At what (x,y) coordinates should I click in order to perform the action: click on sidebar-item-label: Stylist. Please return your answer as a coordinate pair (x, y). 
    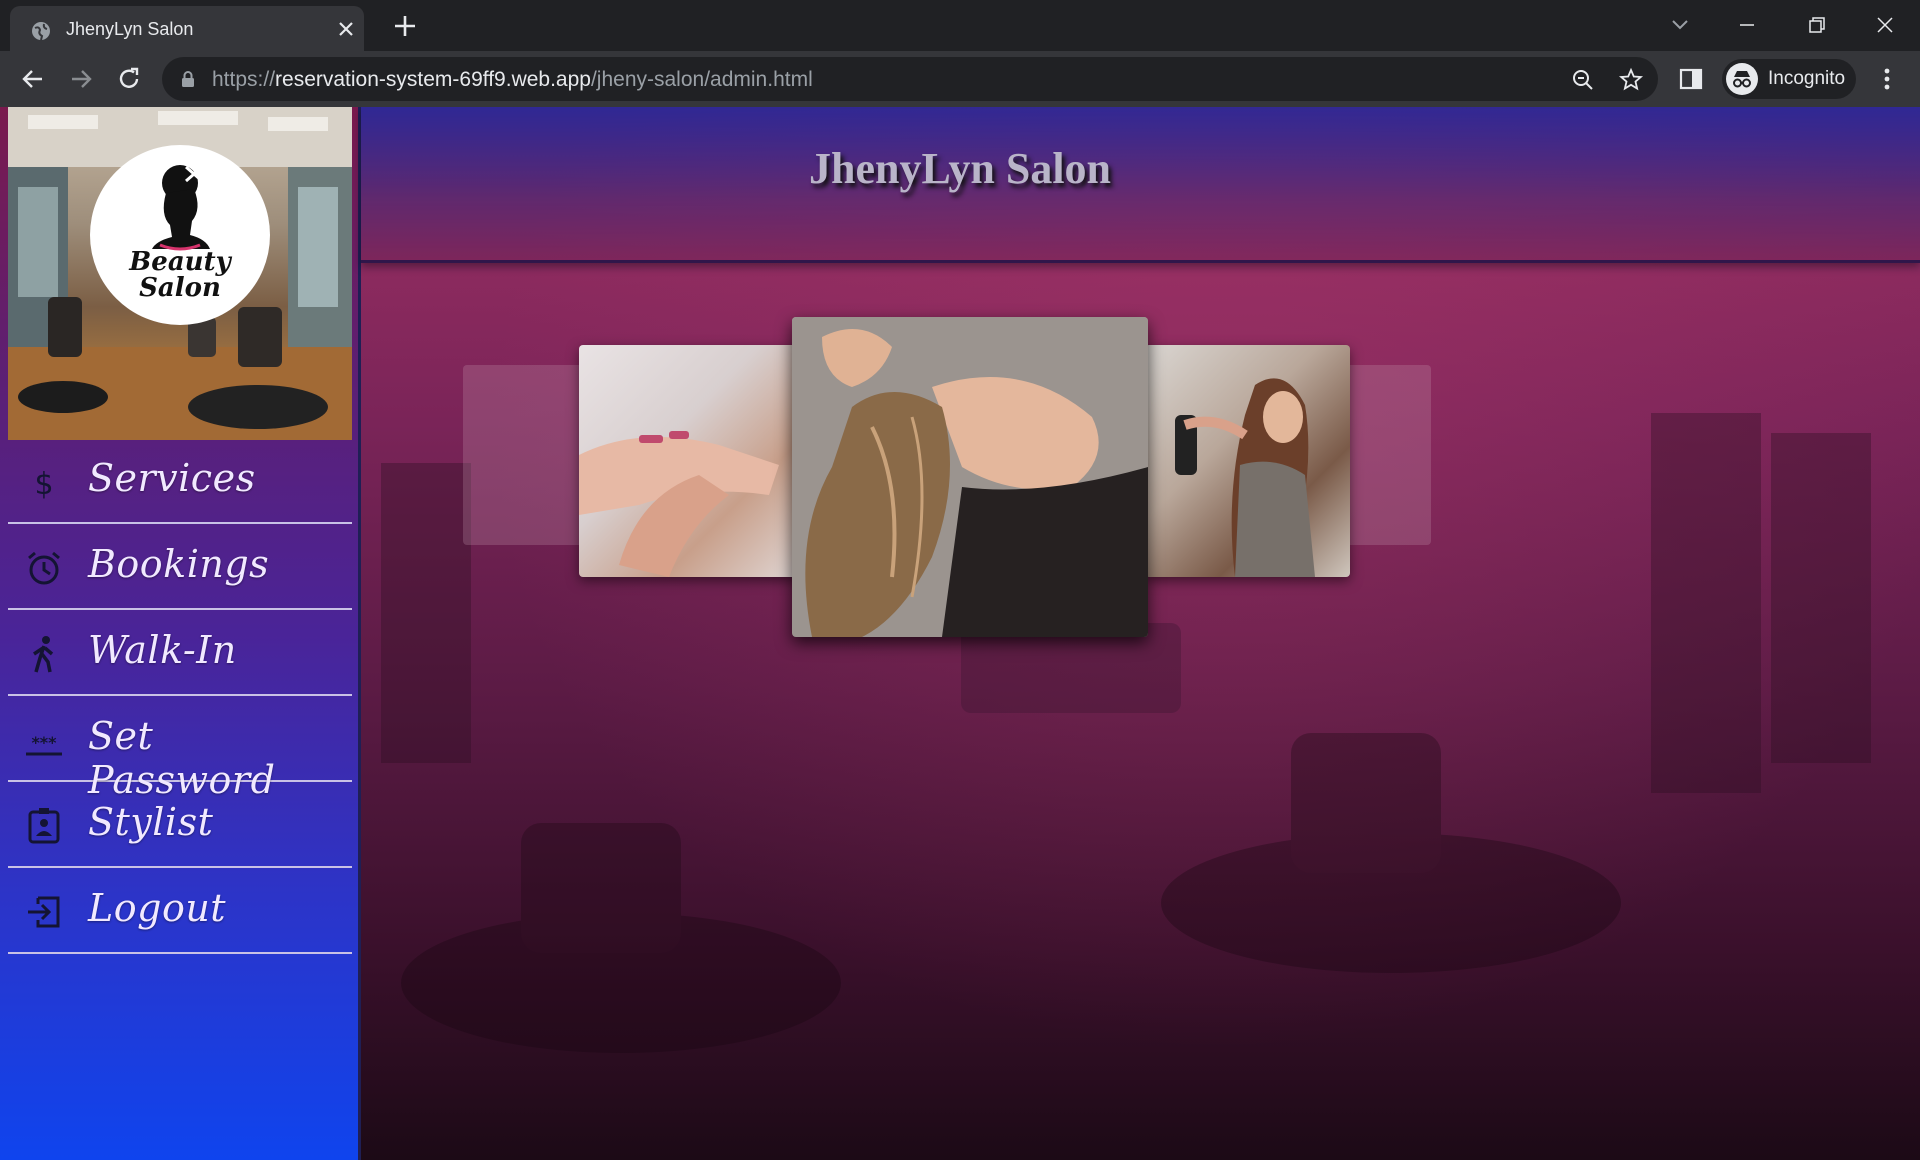
    Looking at the image, I should click on (151, 822).